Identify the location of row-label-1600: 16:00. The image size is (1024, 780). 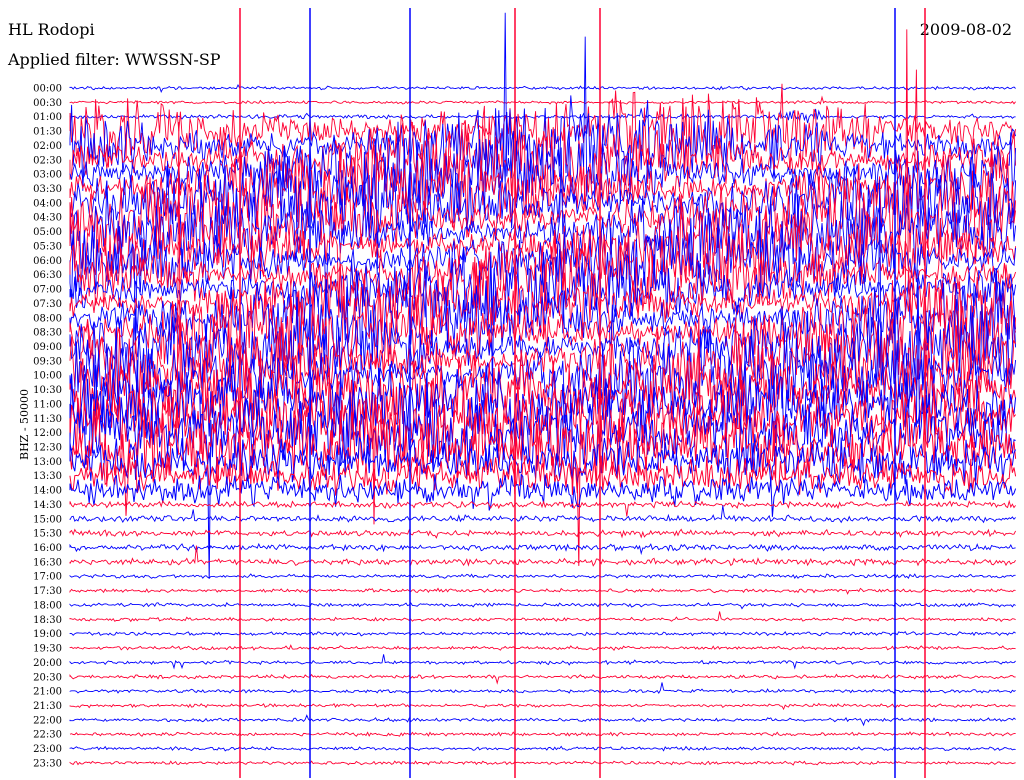
(47, 548).